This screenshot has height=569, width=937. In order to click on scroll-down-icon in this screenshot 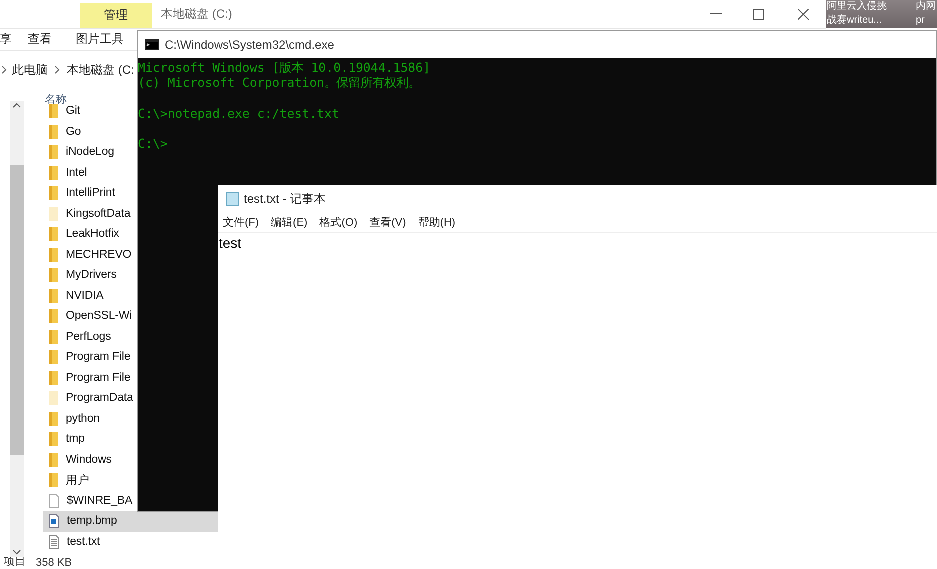, I will do `click(17, 552)`.